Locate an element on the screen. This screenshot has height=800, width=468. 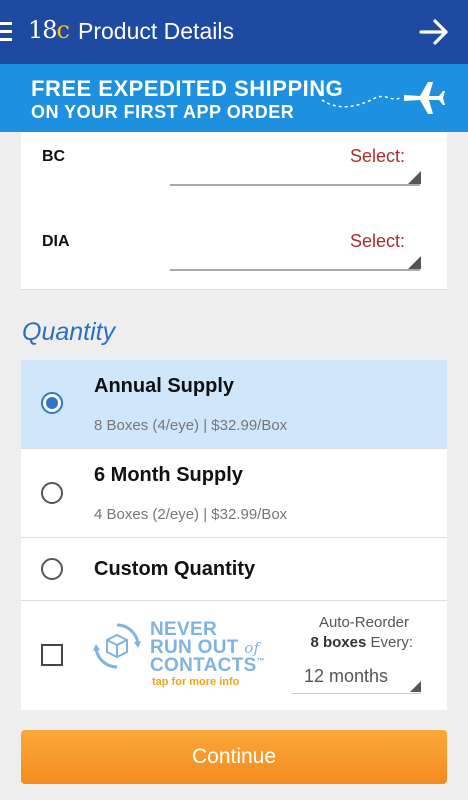
quantity-heading: Quantity is located at coordinates (69, 332).